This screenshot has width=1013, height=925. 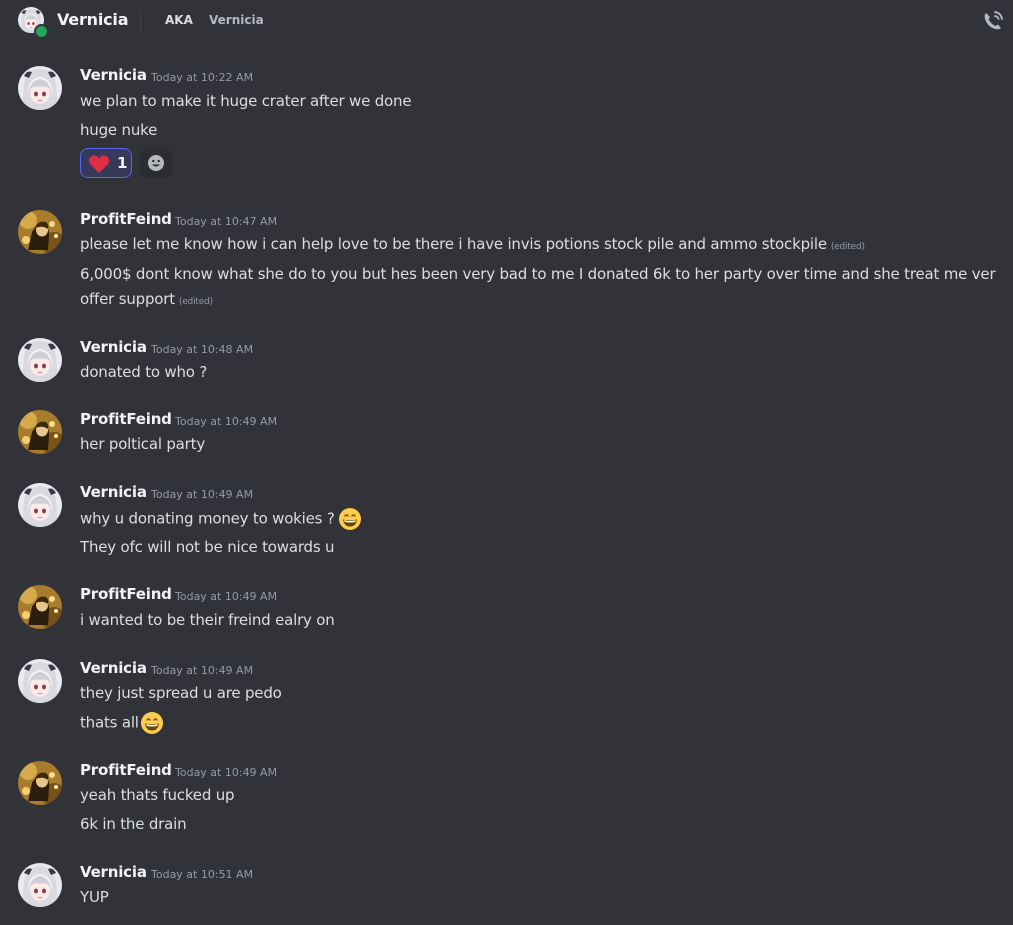 I want to click on message-text: 6k in the drain, so click(x=133, y=824).